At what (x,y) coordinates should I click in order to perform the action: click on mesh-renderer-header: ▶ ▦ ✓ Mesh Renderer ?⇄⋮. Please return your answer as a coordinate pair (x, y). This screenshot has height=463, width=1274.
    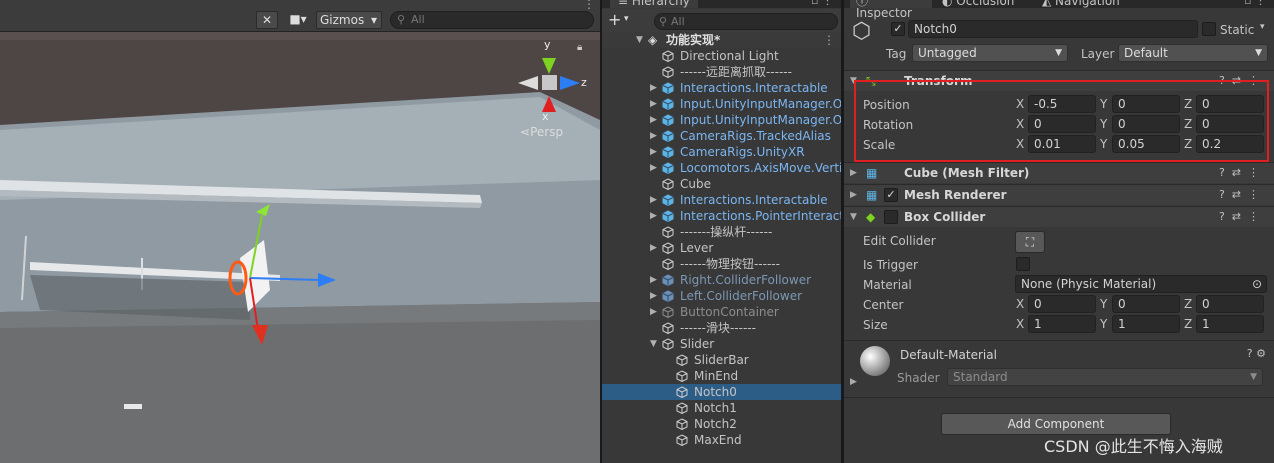
    Looking at the image, I should click on (1059, 194).